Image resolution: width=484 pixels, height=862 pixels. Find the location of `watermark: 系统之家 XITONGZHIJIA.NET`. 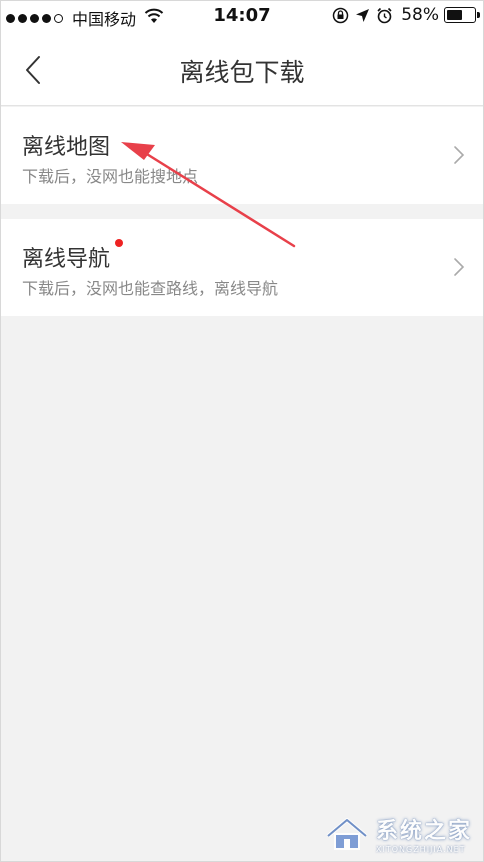

watermark: 系统之家 XITONGZHIJIA.NET is located at coordinates (398, 833).